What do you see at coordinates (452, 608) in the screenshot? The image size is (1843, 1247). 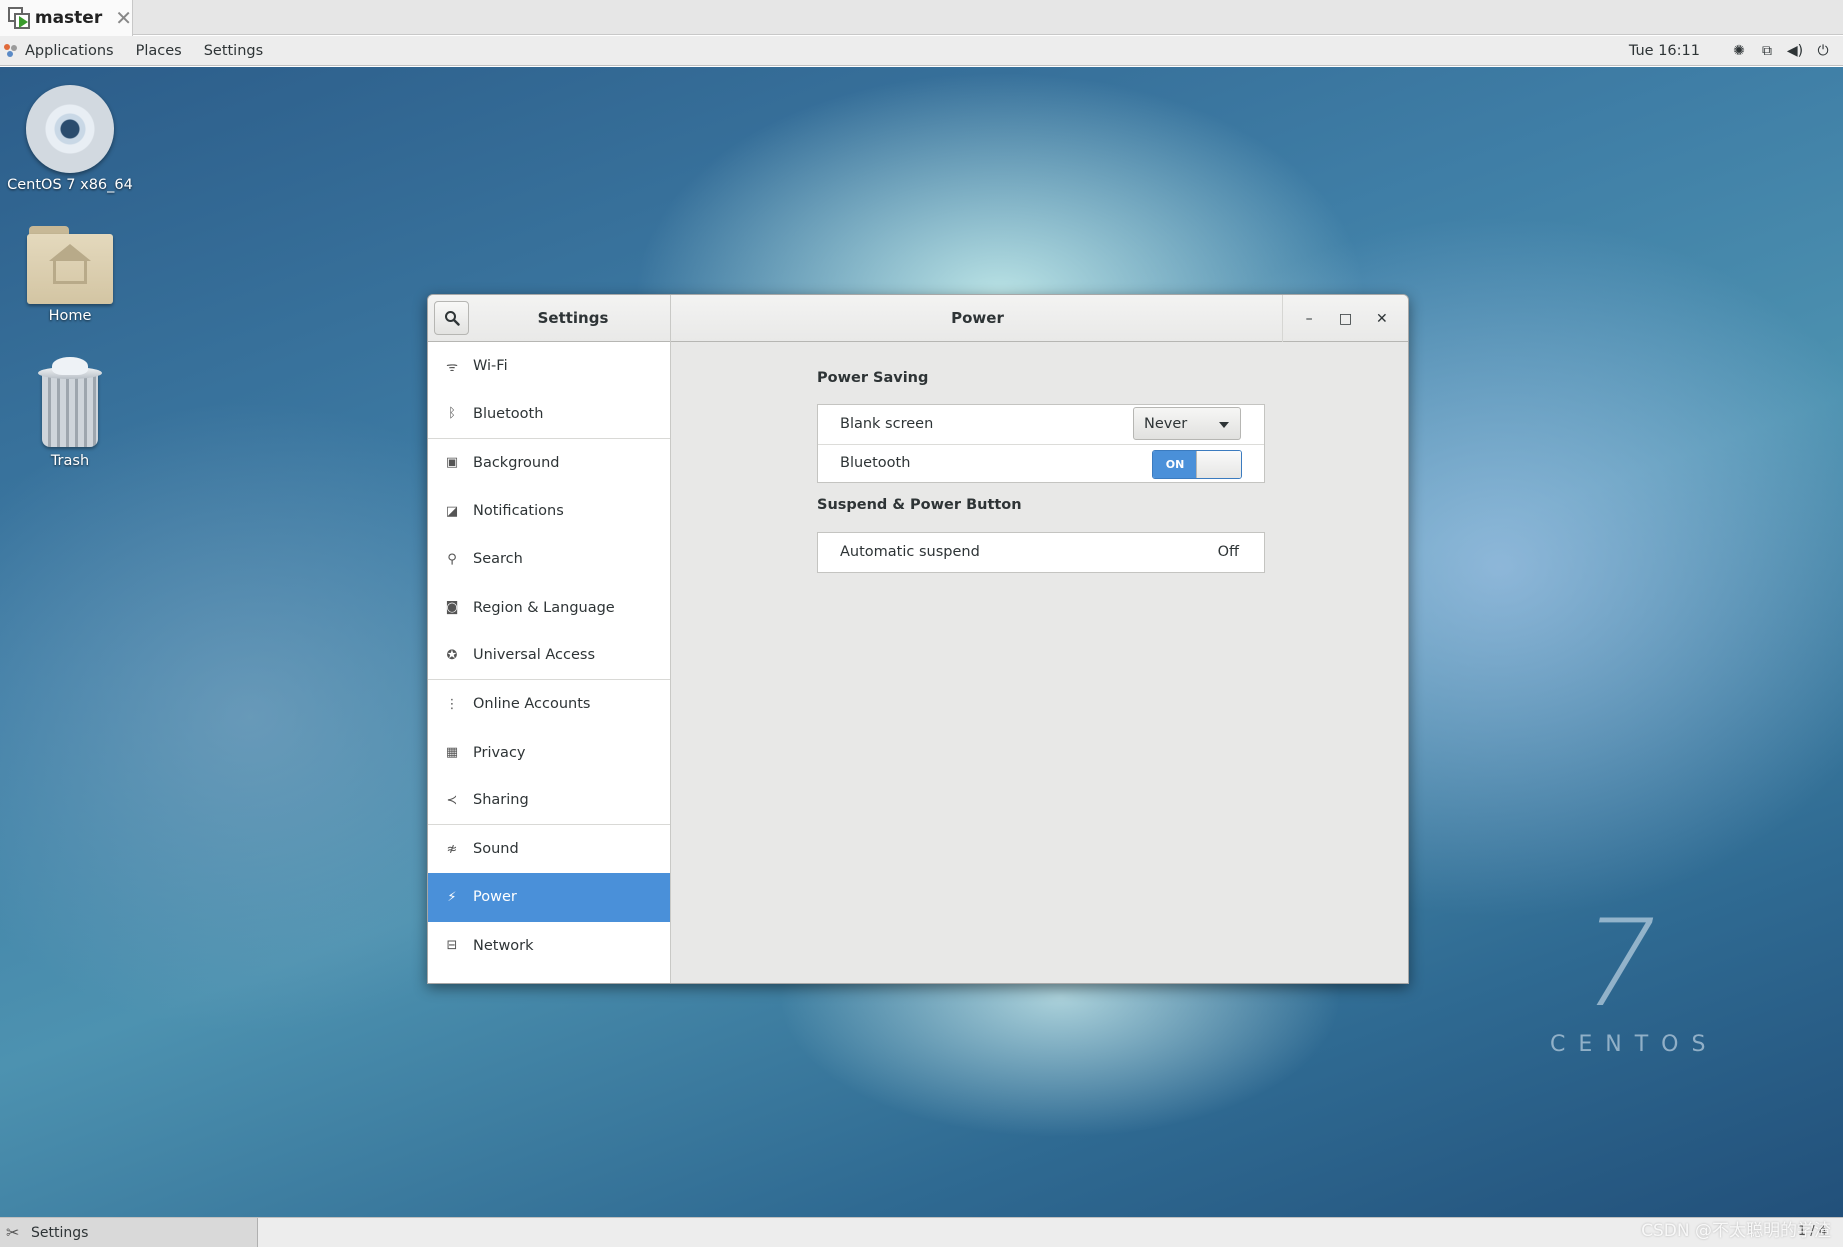 I see `region-icon: ◙` at bounding box center [452, 608].